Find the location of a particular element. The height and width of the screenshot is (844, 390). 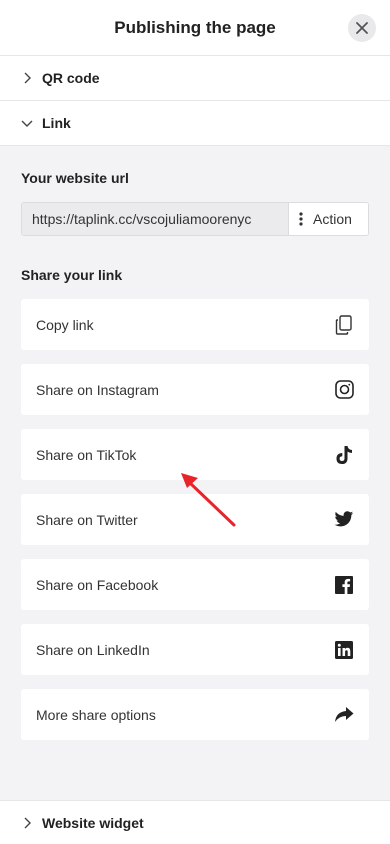

website-url-title: Your website url is located at coordinates (75, 178).